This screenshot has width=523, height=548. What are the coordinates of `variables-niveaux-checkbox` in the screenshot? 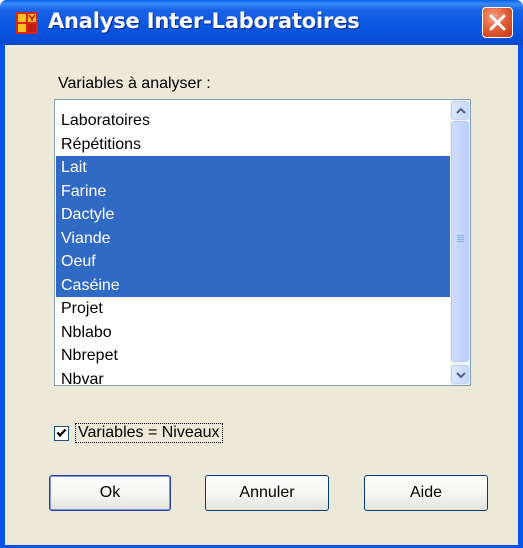 It's located at (61, 433).